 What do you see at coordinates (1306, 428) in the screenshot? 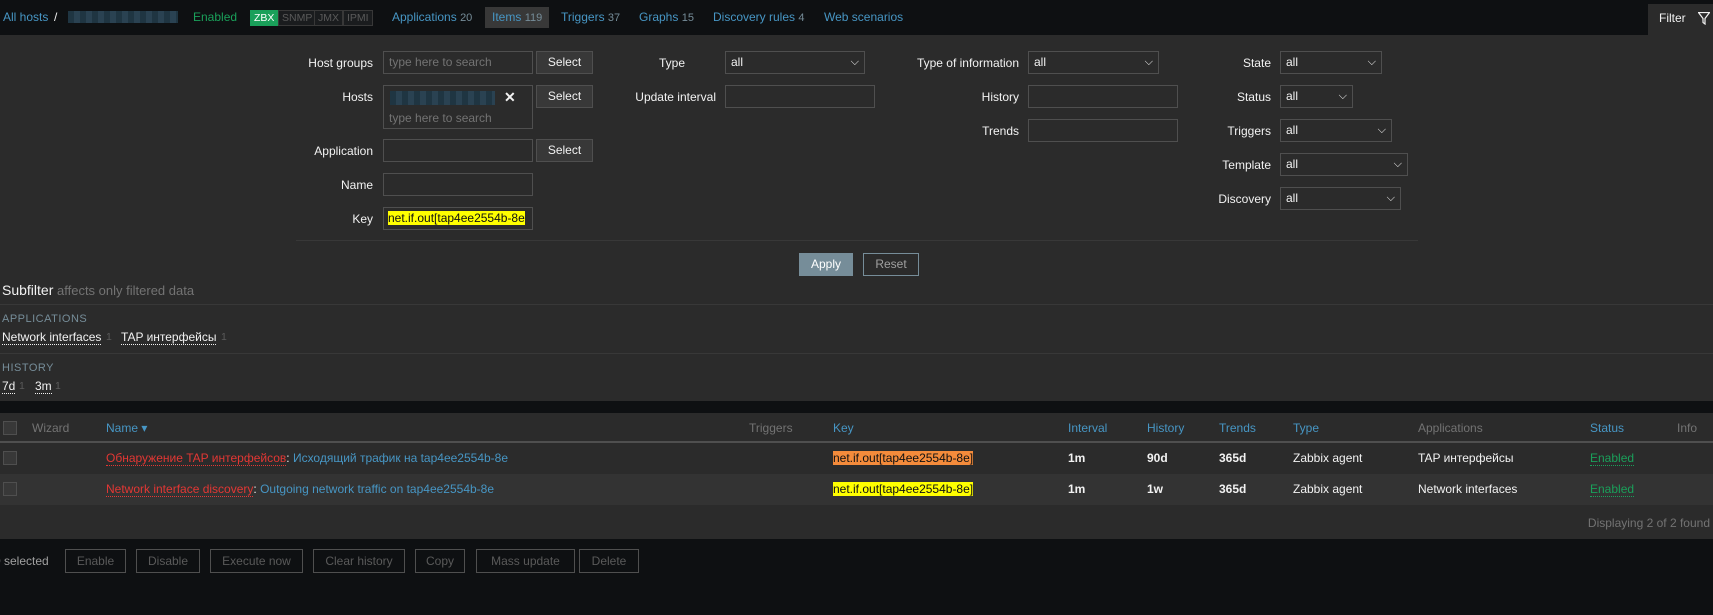
I see `col-type: Type` at bounding box center [1306, 428].